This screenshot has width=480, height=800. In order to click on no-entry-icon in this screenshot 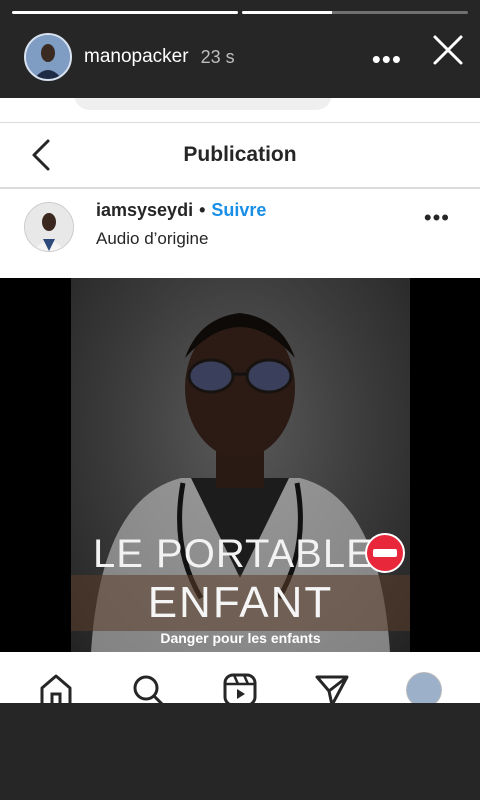, I will do `click(385, 553)`.